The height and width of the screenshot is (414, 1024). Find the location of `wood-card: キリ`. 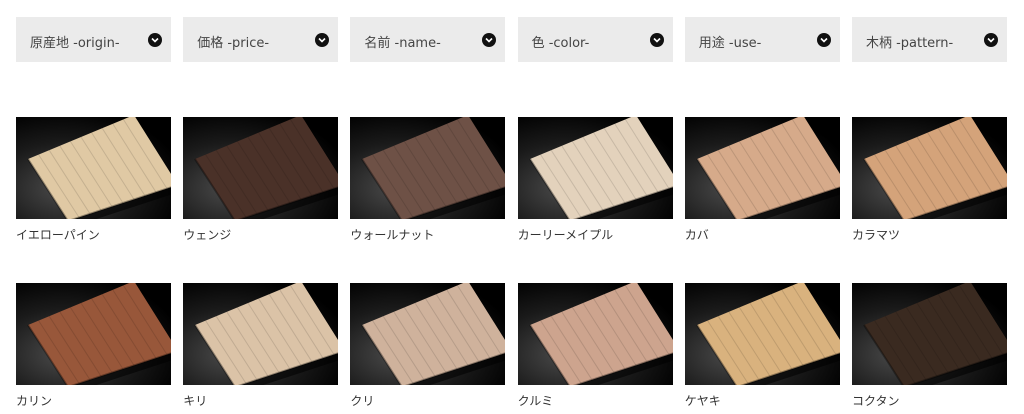

wood-card: キリ is located at coordinates (261, 346).